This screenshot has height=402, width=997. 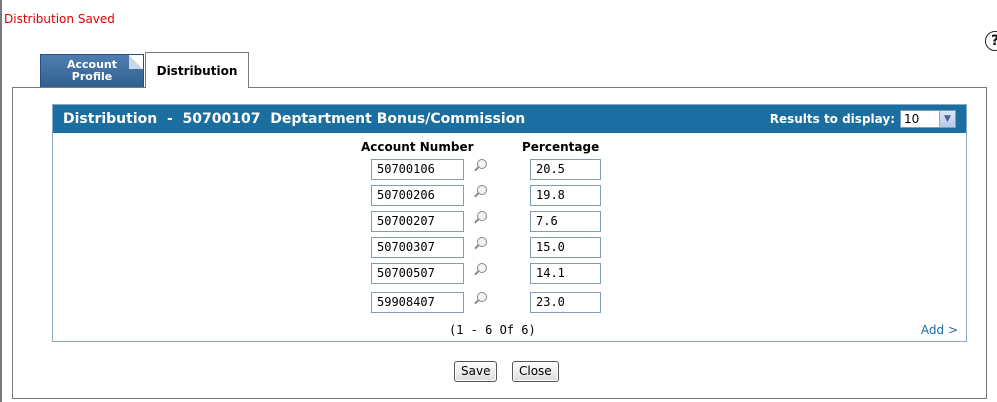 I want to click on column-header-account: Account Number, so click(x=417, y=147).